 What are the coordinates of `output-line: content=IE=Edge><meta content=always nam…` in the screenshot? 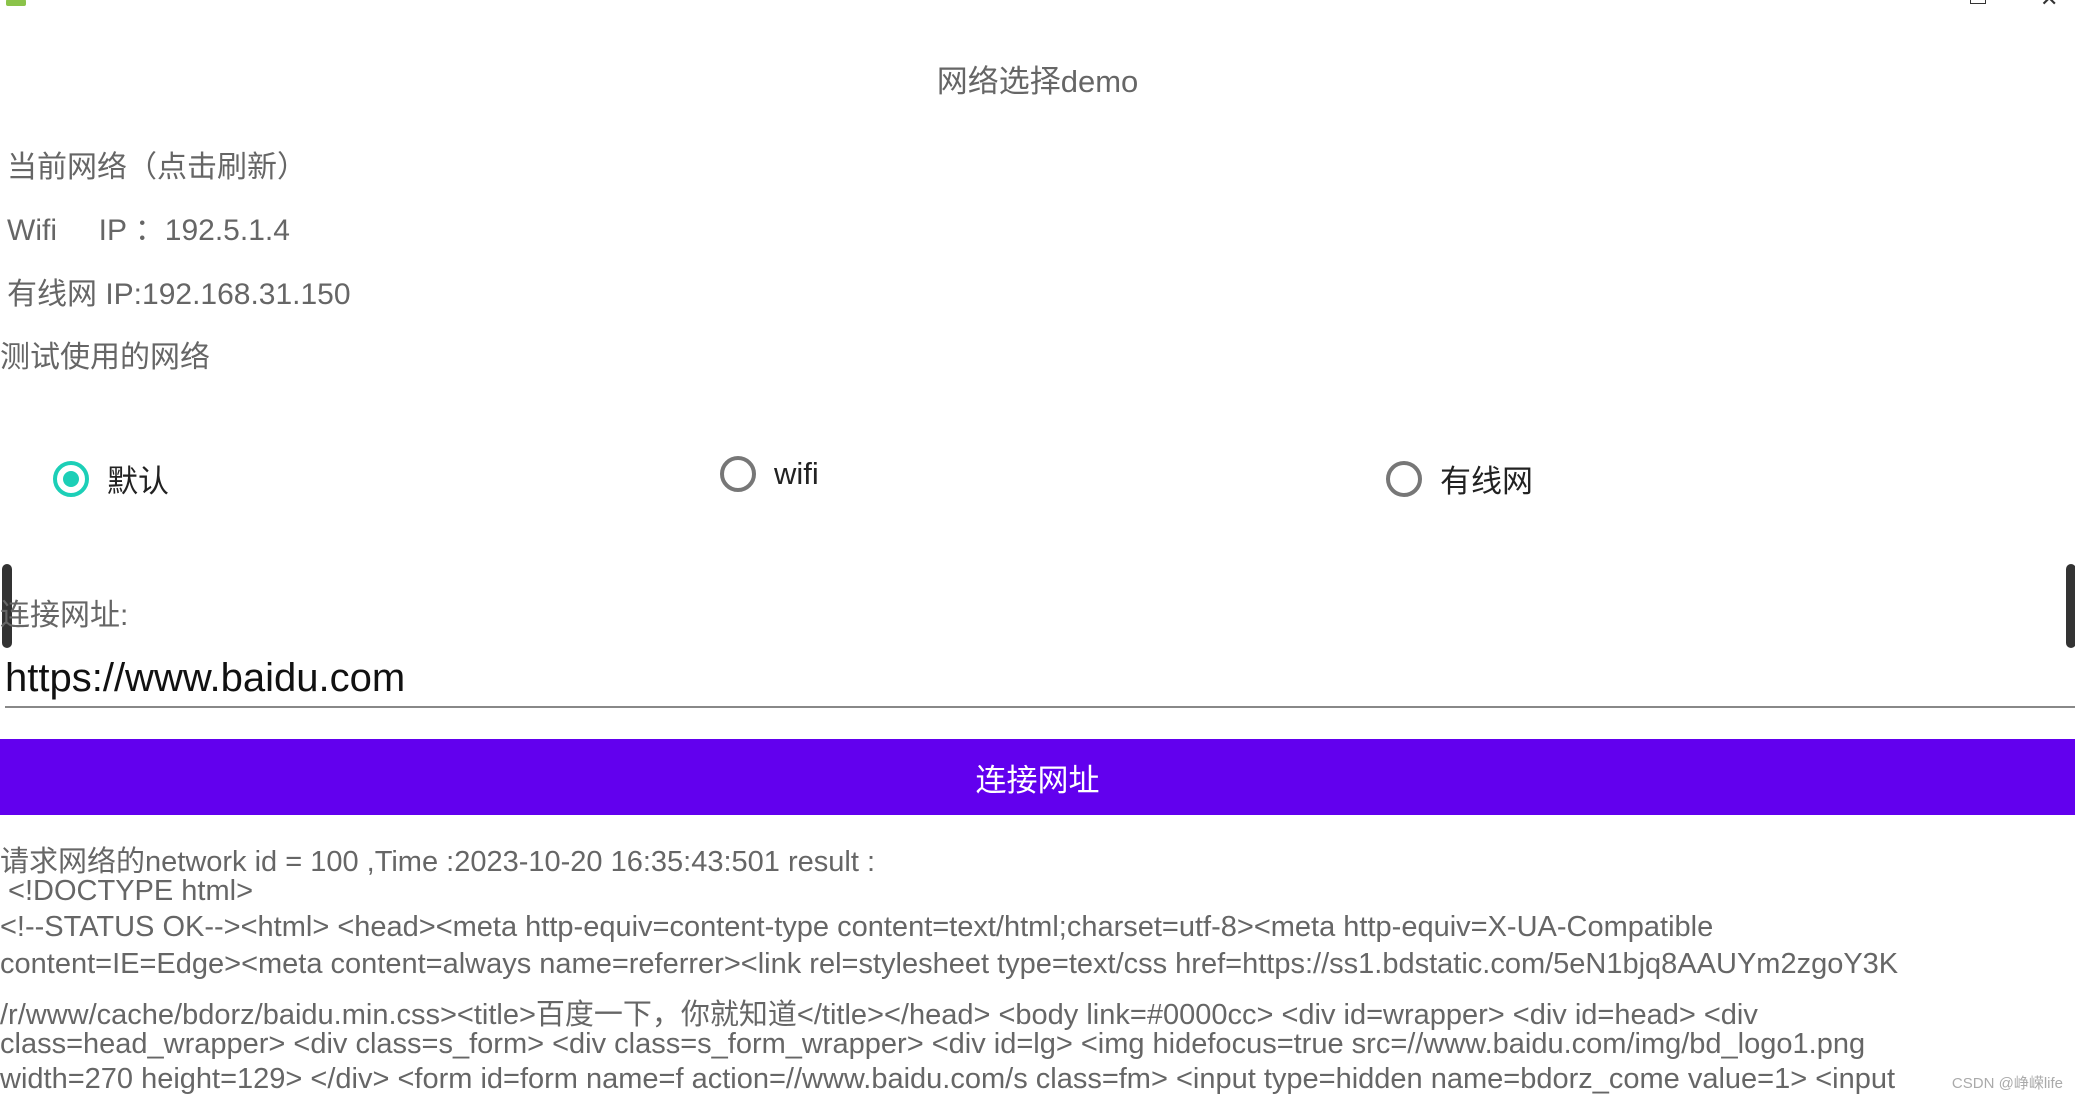 It's located at (949, 964).